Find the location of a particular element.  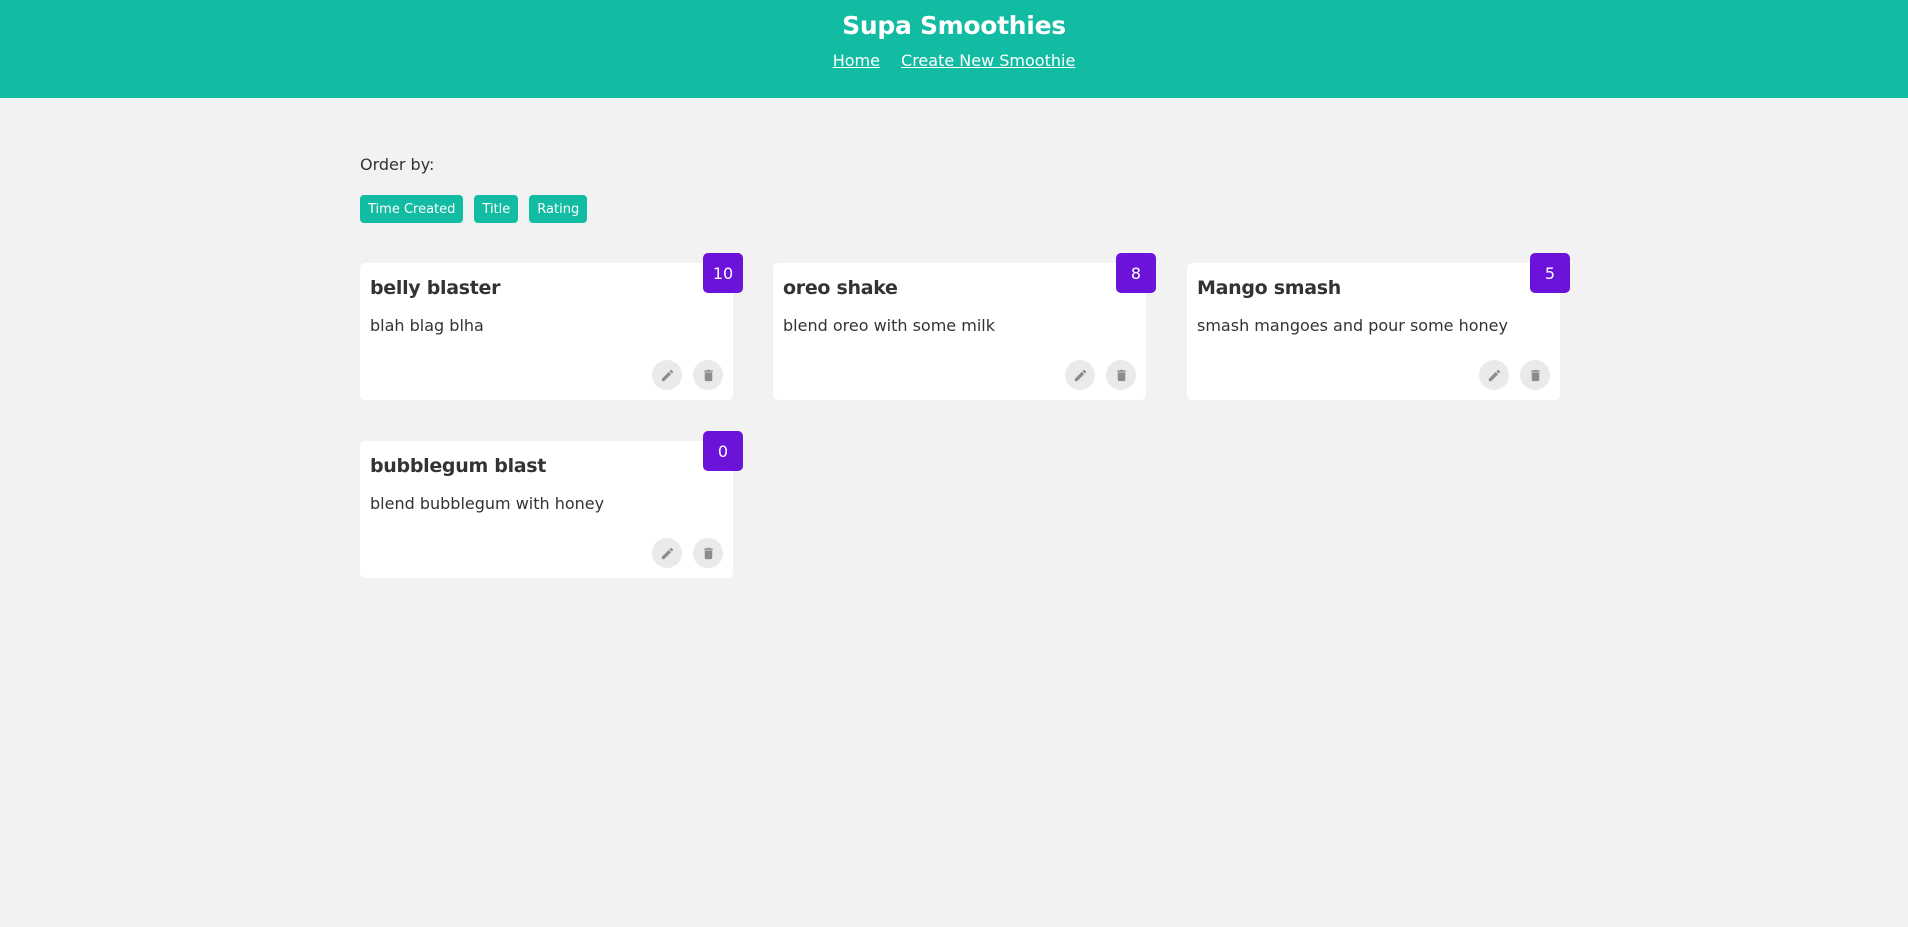

order-by-label: Order by: is located at coordinates (397, 164).